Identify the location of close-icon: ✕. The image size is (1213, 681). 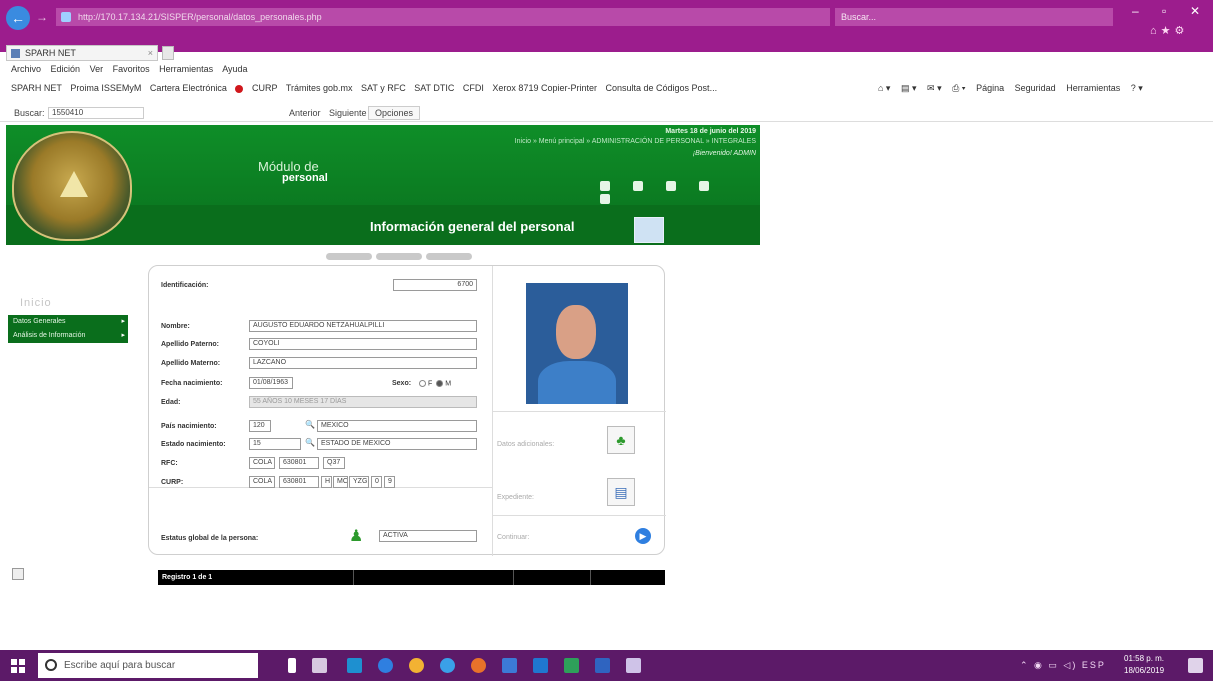
(1195, 11).